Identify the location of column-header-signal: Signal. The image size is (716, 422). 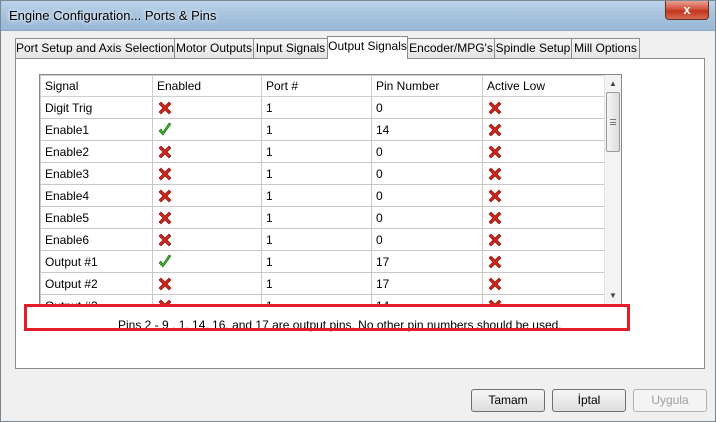
(96, 86).